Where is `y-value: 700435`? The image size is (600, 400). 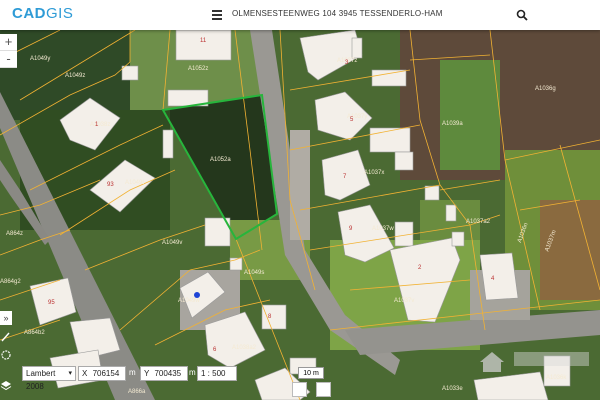
y-value: 700435 is located at coordinates (168, 373).